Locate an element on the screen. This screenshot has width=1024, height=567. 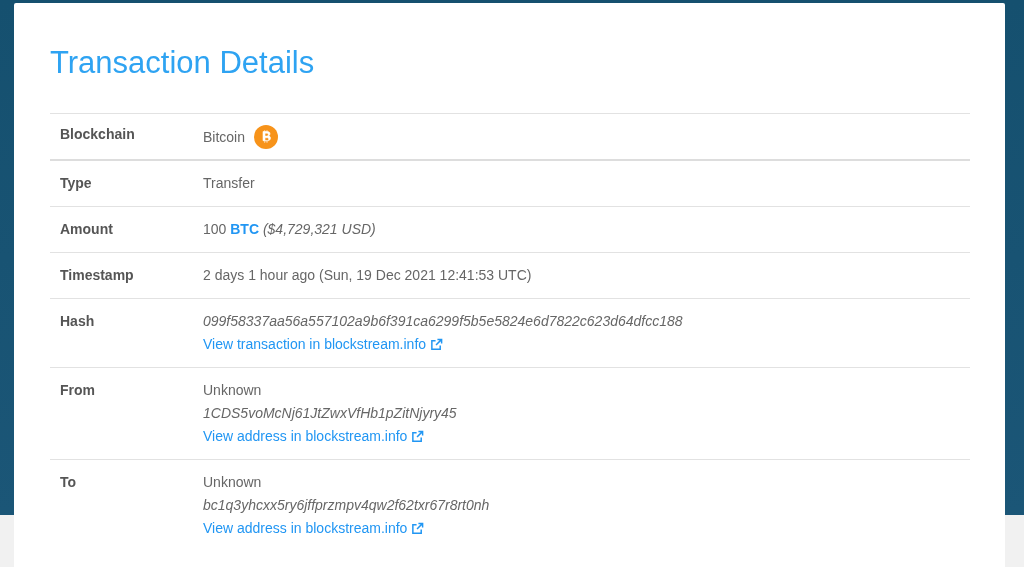
field-label: To is located at coordinates (68, 482).